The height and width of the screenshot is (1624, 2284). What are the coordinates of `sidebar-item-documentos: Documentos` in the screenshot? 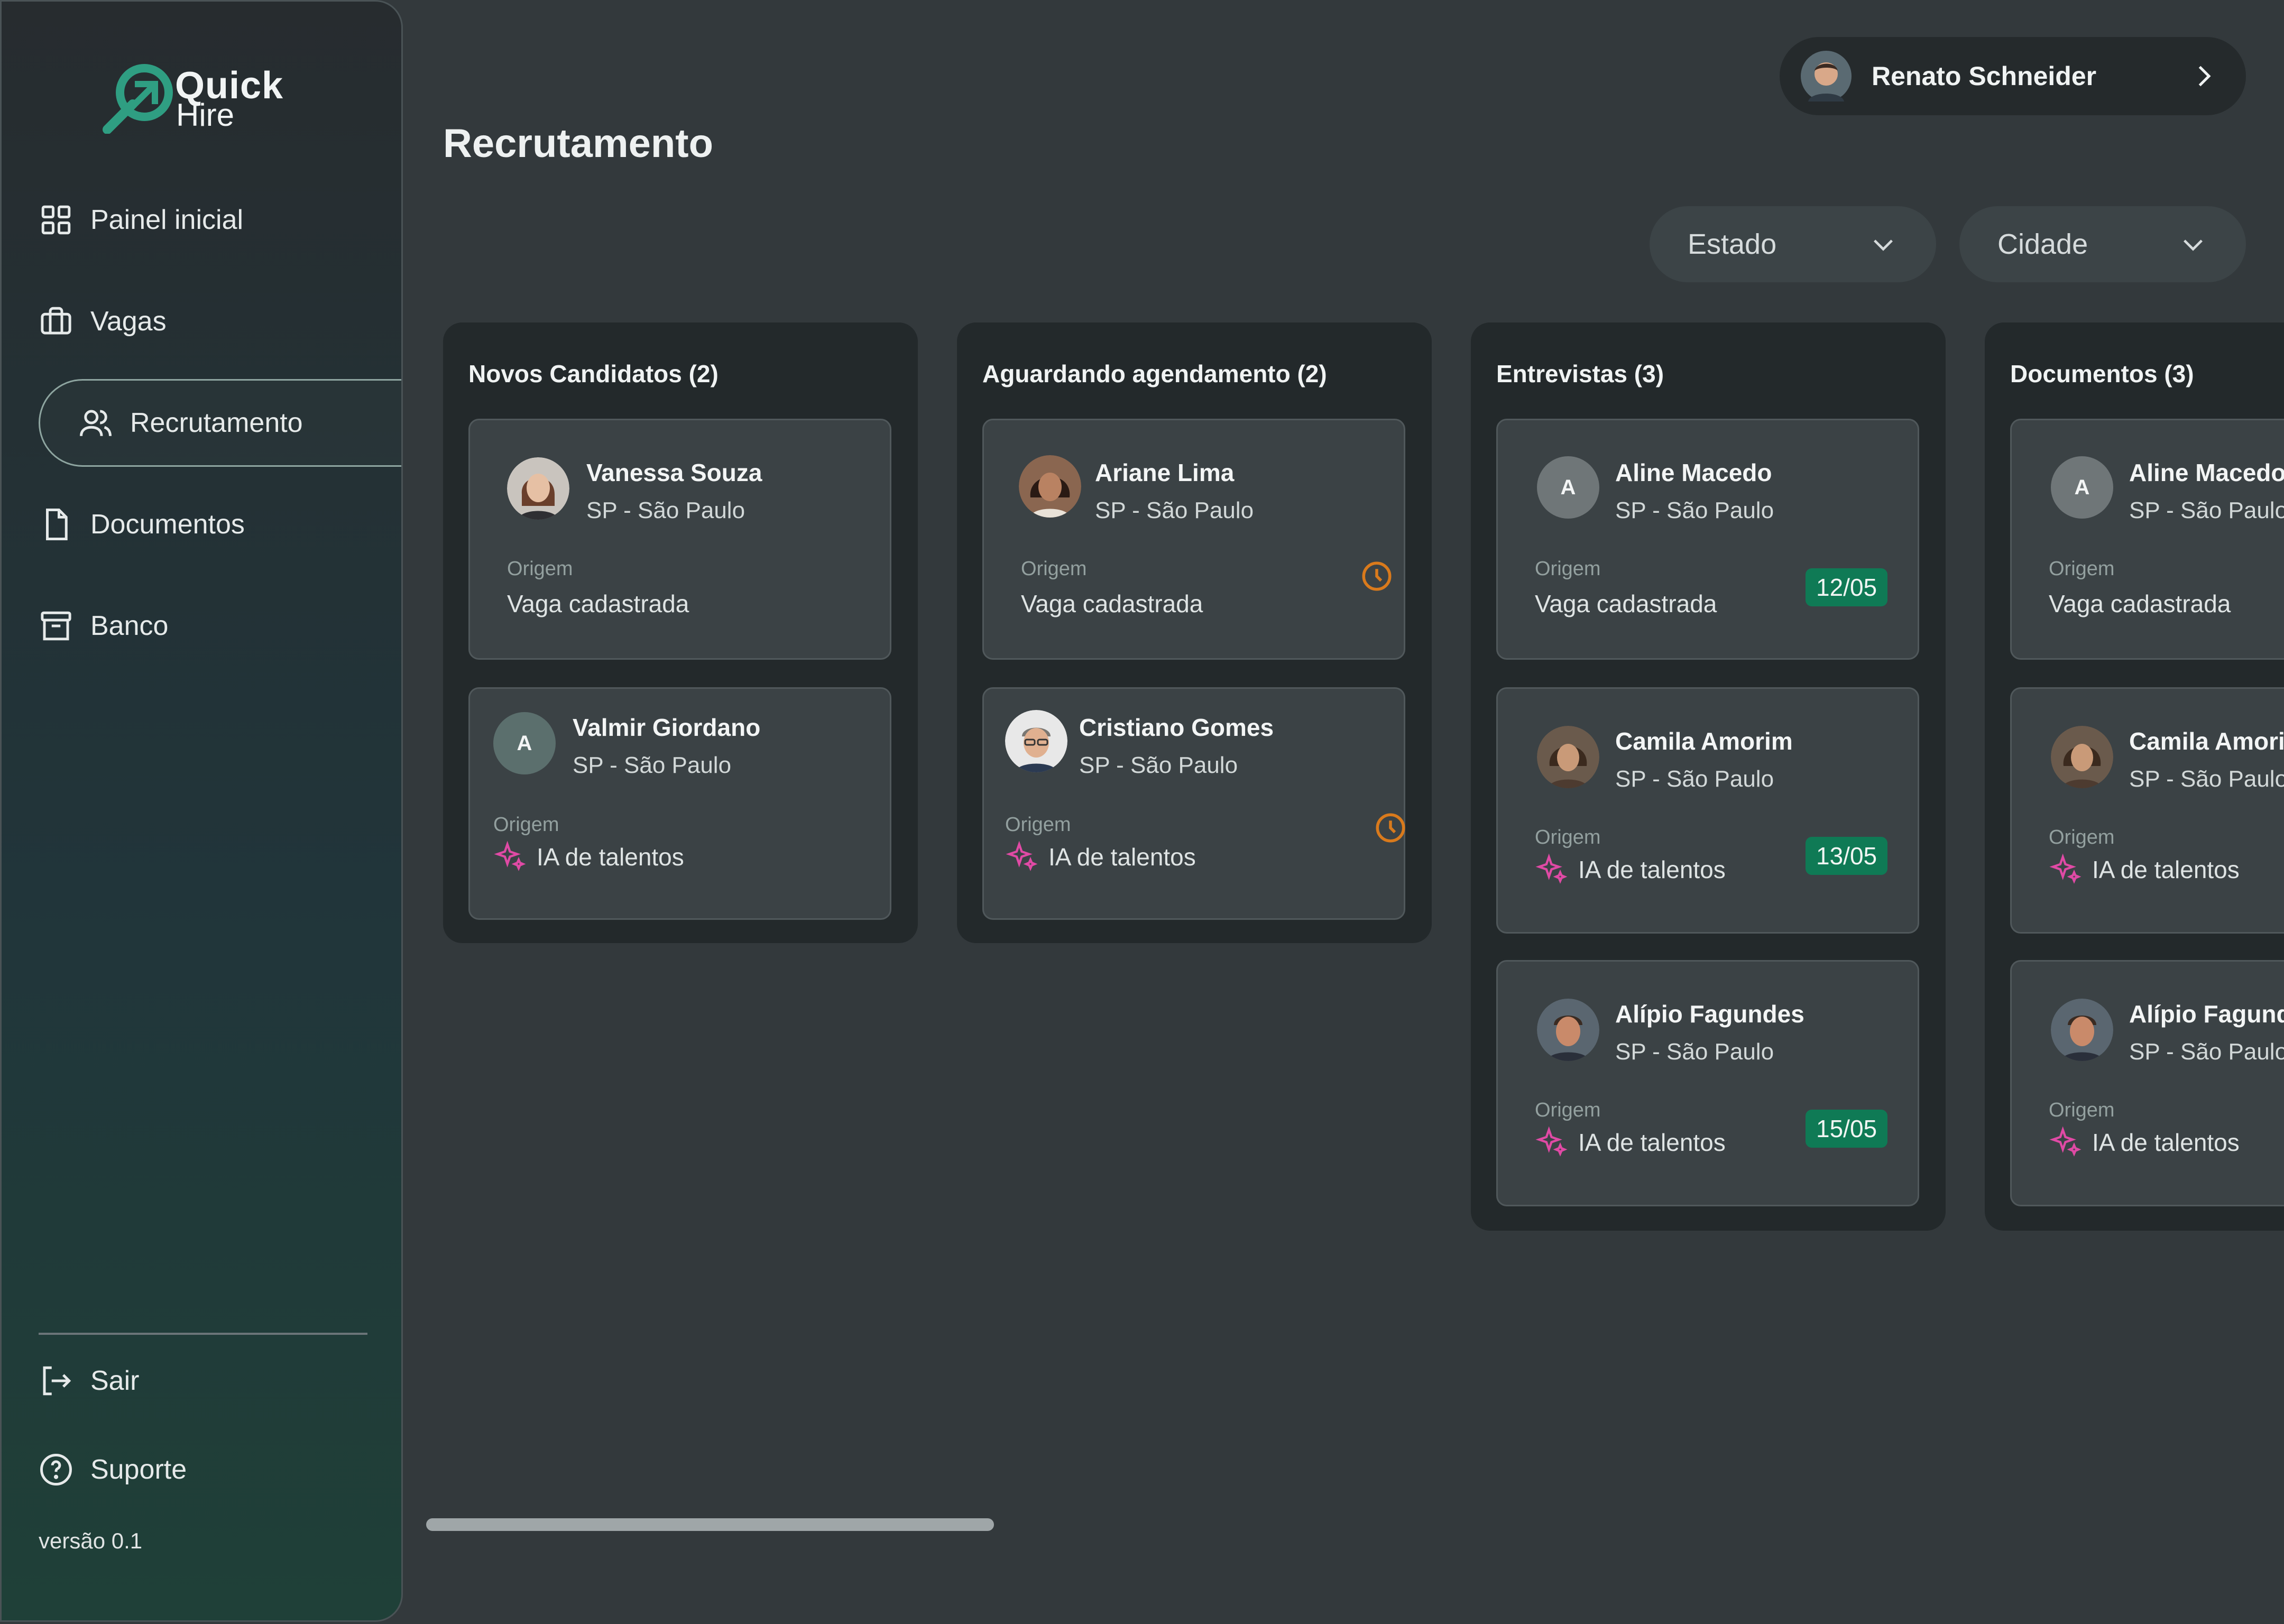 It's located at (220, 524).